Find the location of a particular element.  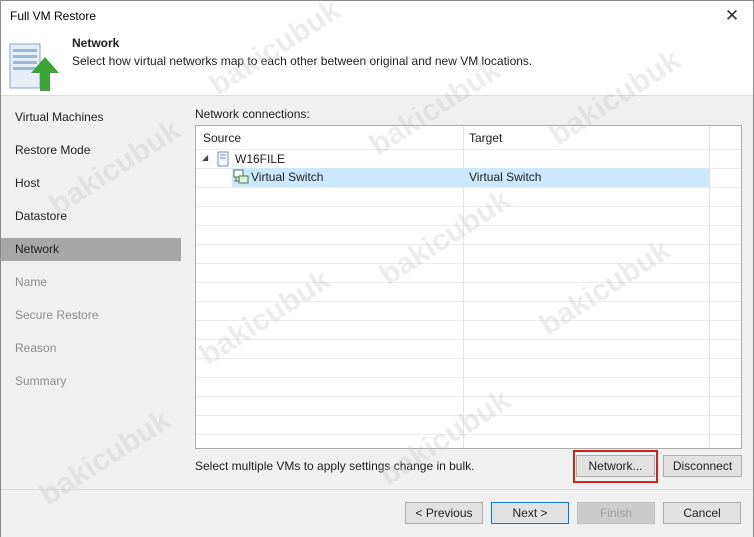

step-virtual-machines: Virtual Machines is located at coordinates (91, 117).